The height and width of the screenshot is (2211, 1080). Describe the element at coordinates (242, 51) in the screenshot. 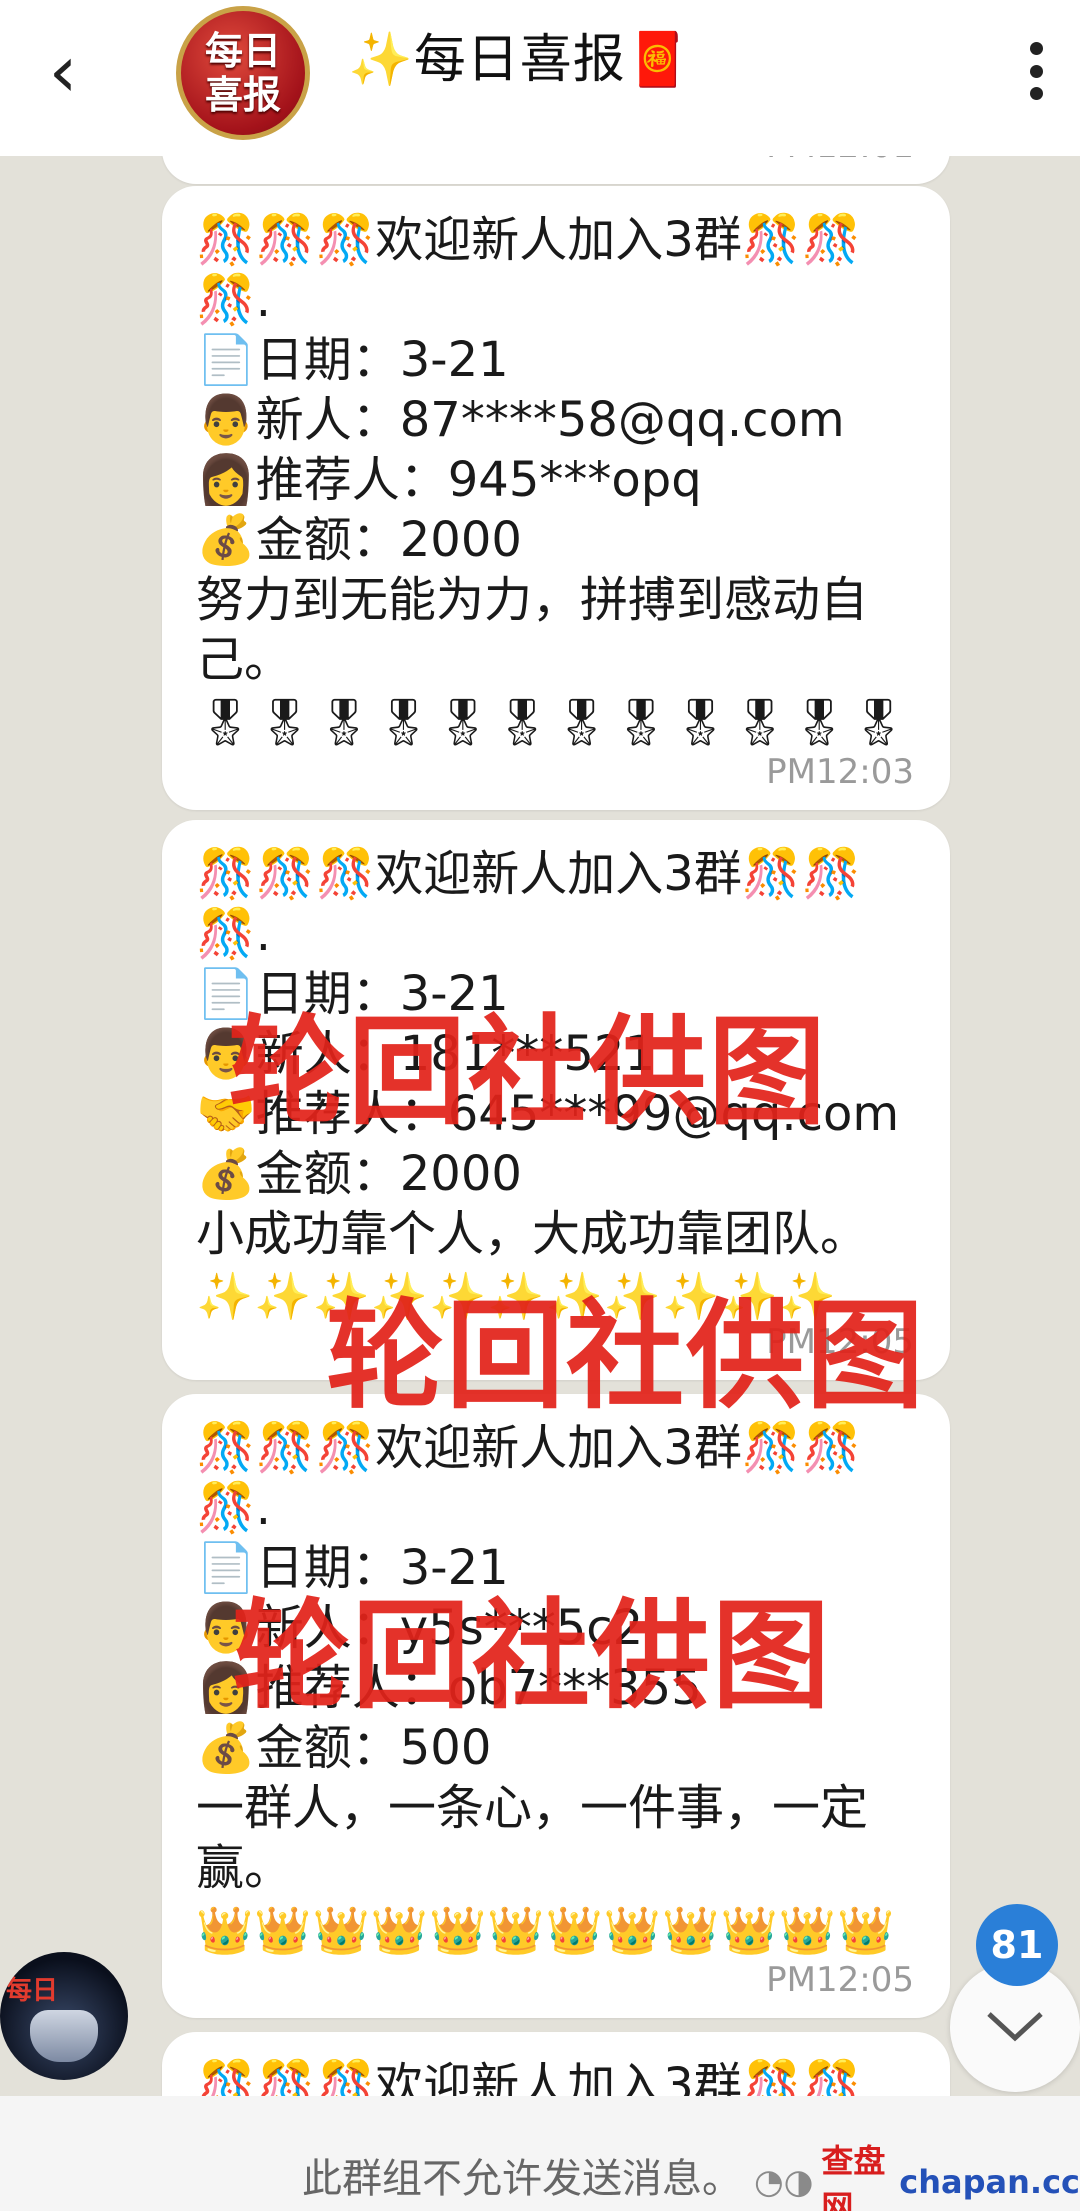

I see `logo-text-top: 每日` at that location.